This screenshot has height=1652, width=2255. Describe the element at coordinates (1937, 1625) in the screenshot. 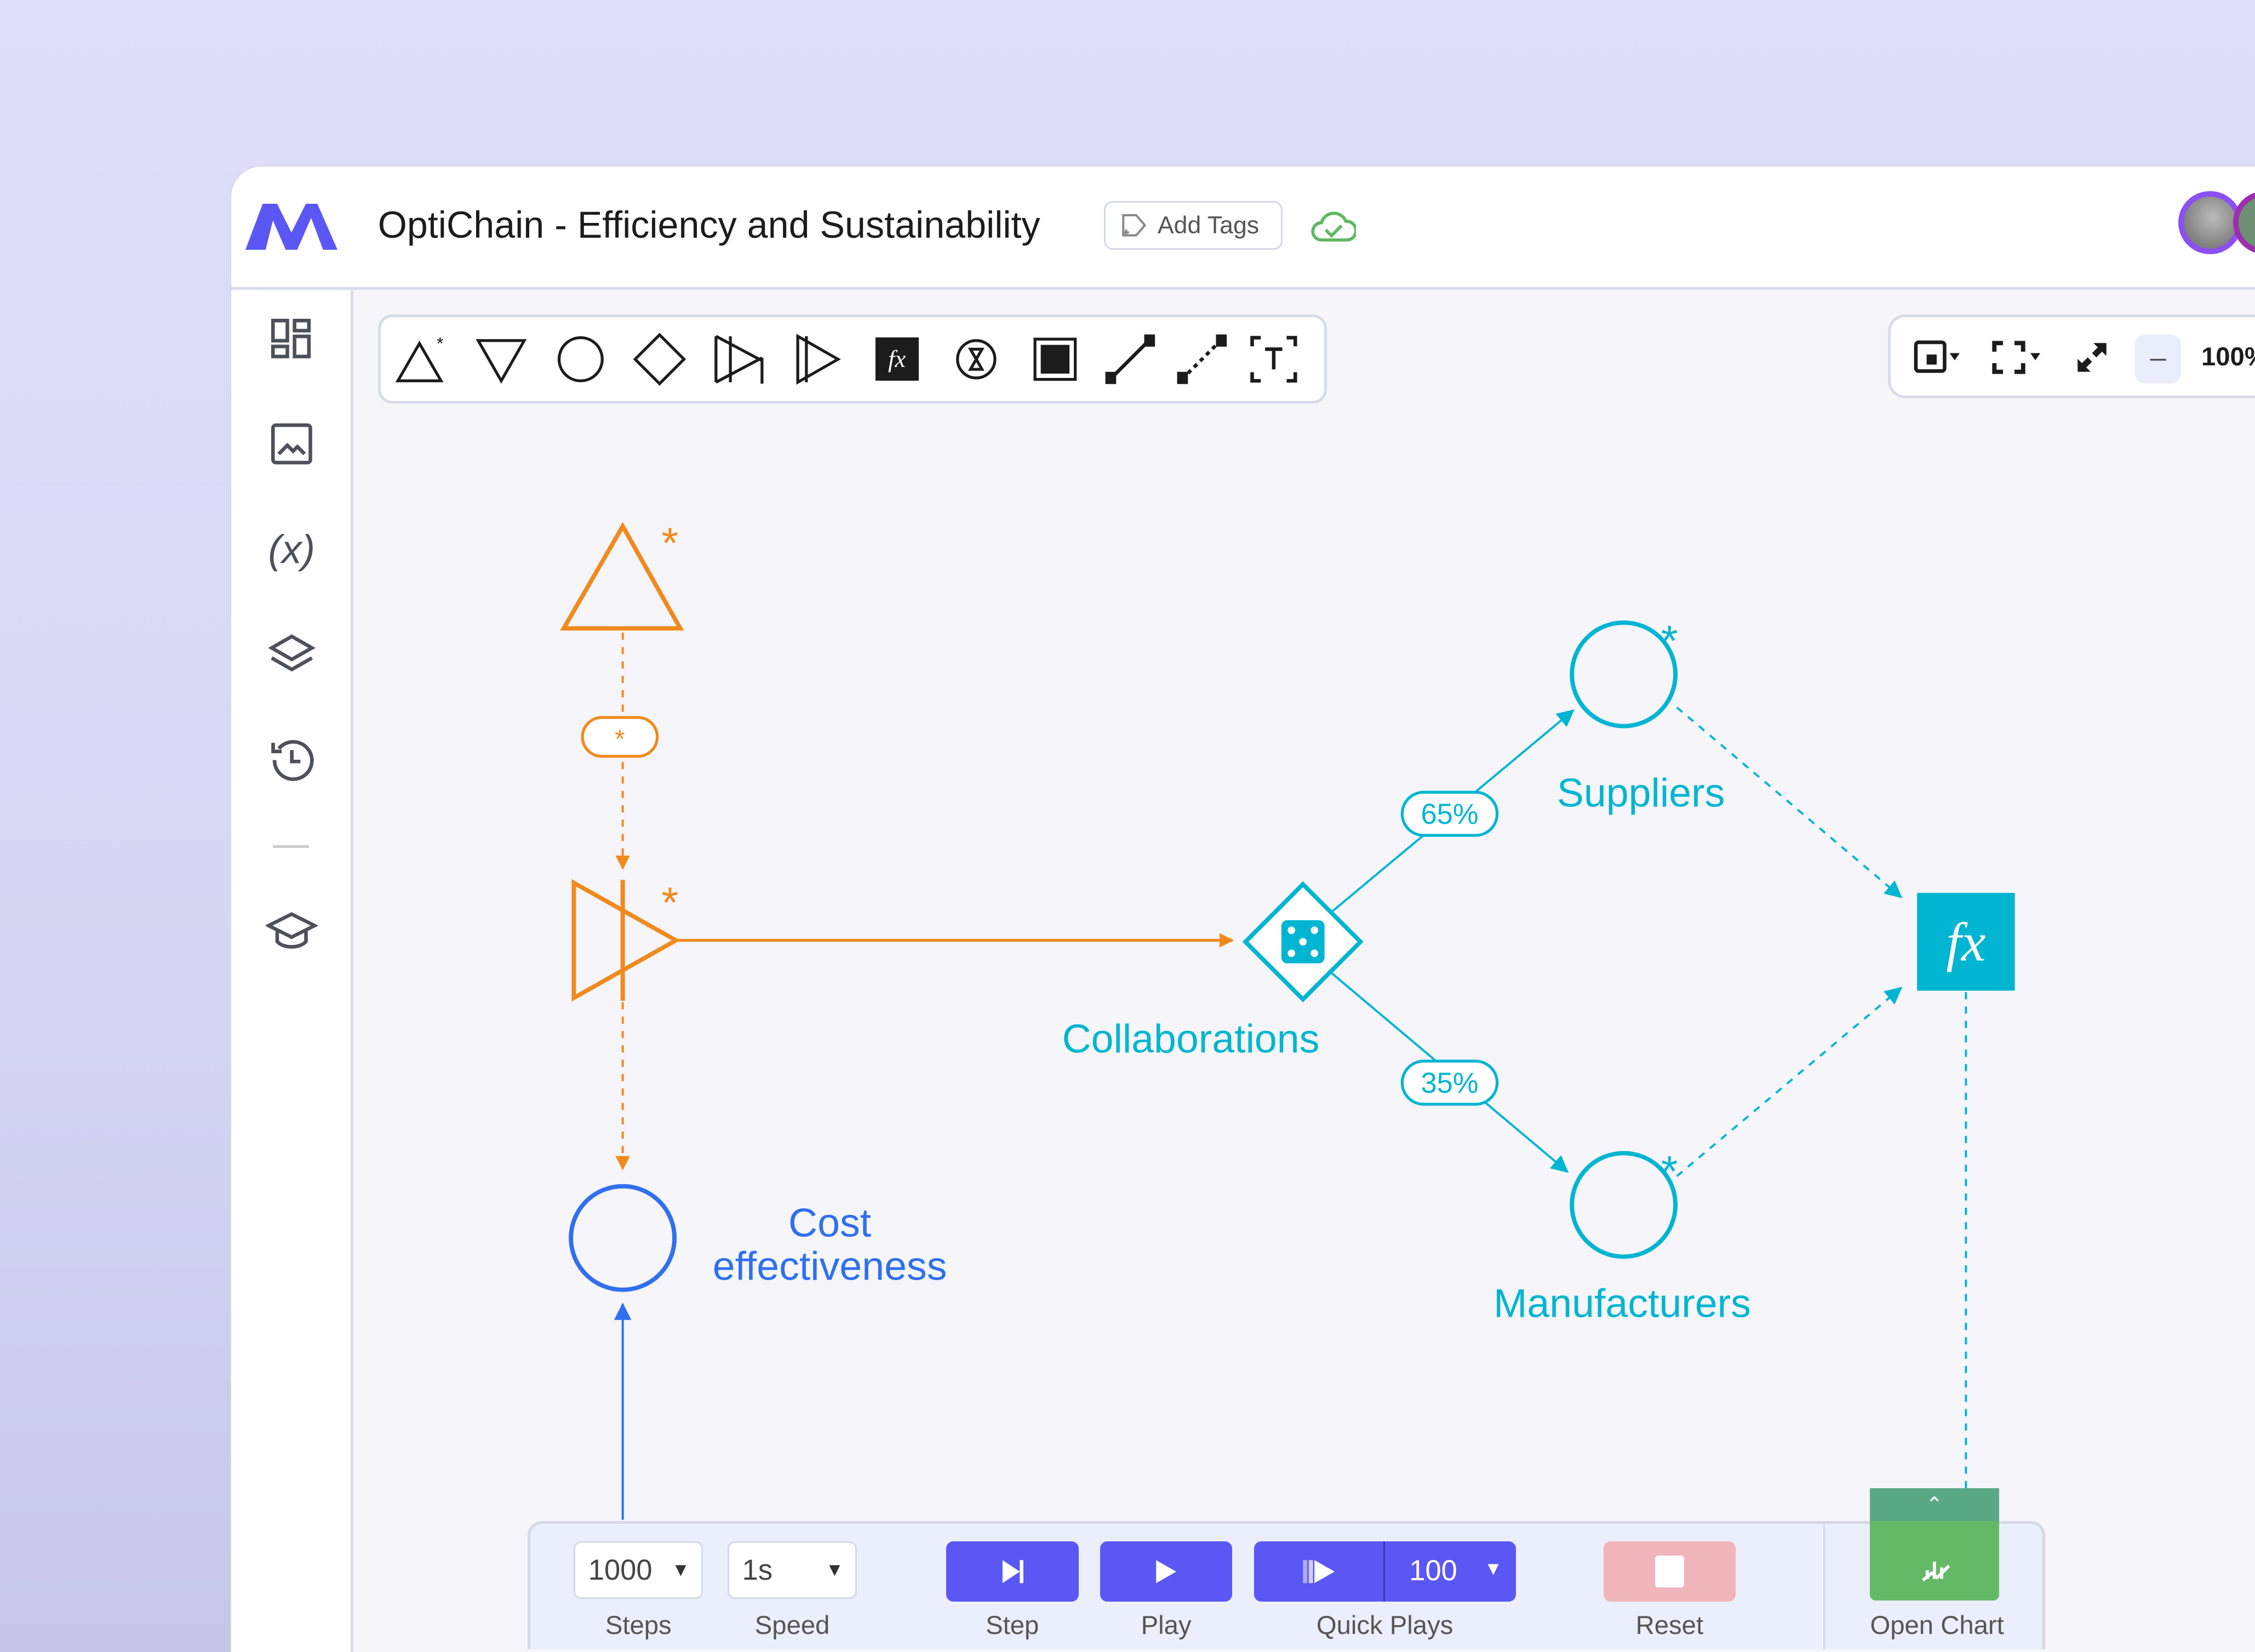

I see `open-chart-label: Open Chart` at that location.